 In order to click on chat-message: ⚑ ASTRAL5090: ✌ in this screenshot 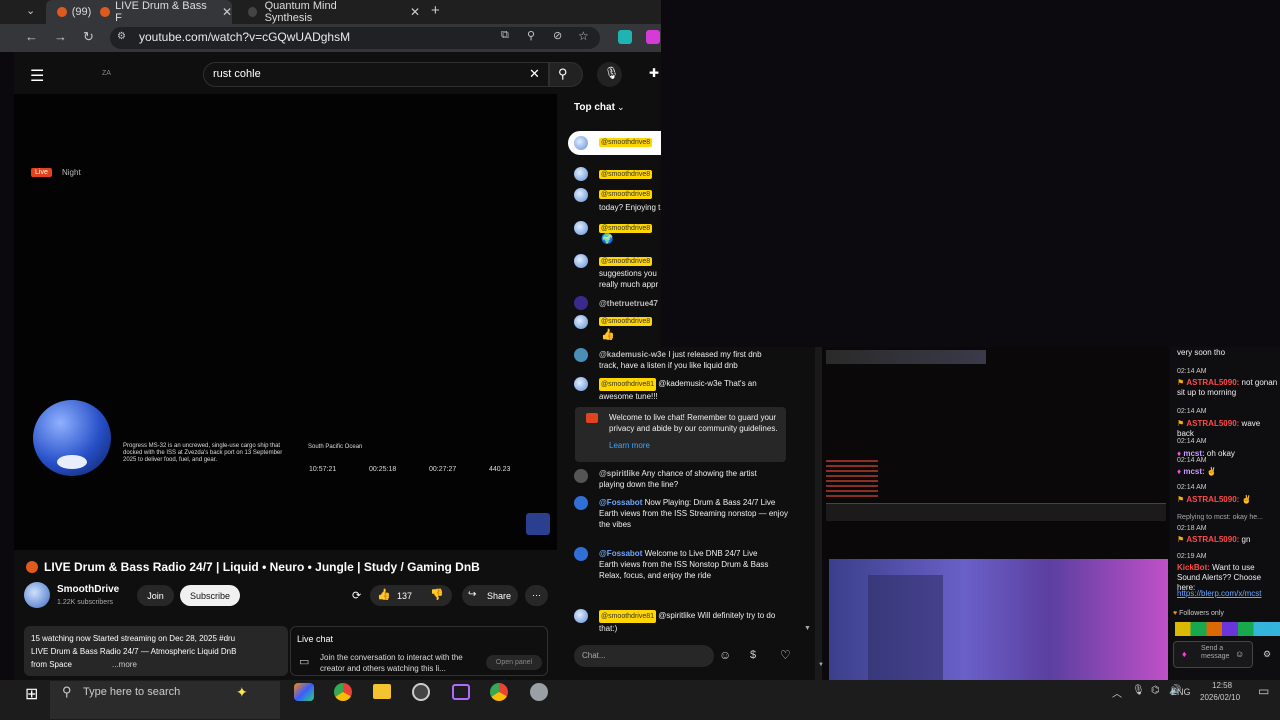, I will do `click(1214, 499)`.